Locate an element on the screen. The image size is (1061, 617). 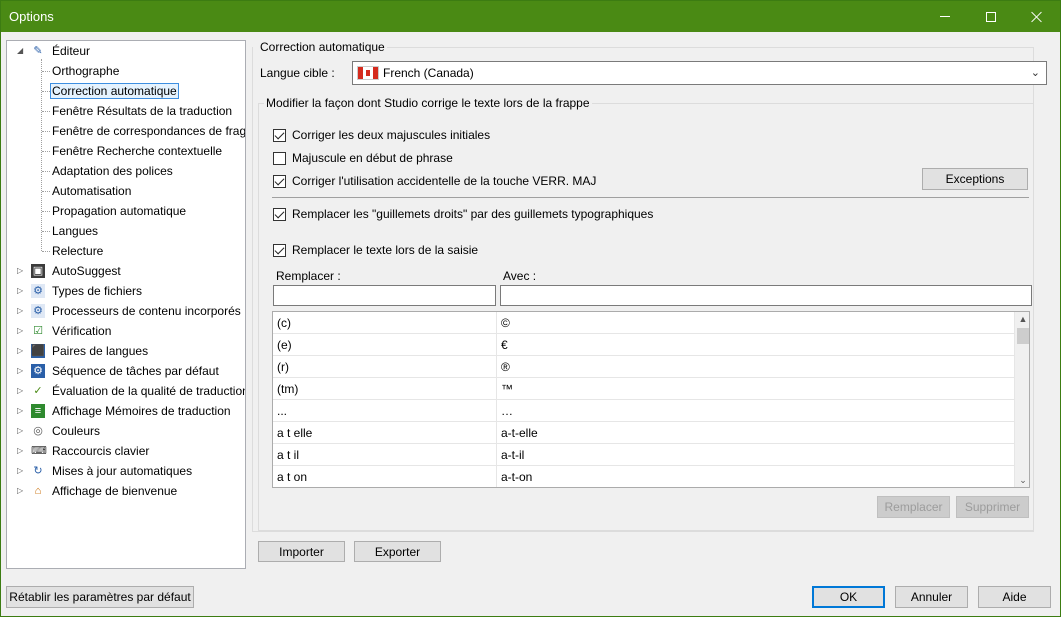
autosuggest-icon: ▣ is located at coordinates (38, 271).